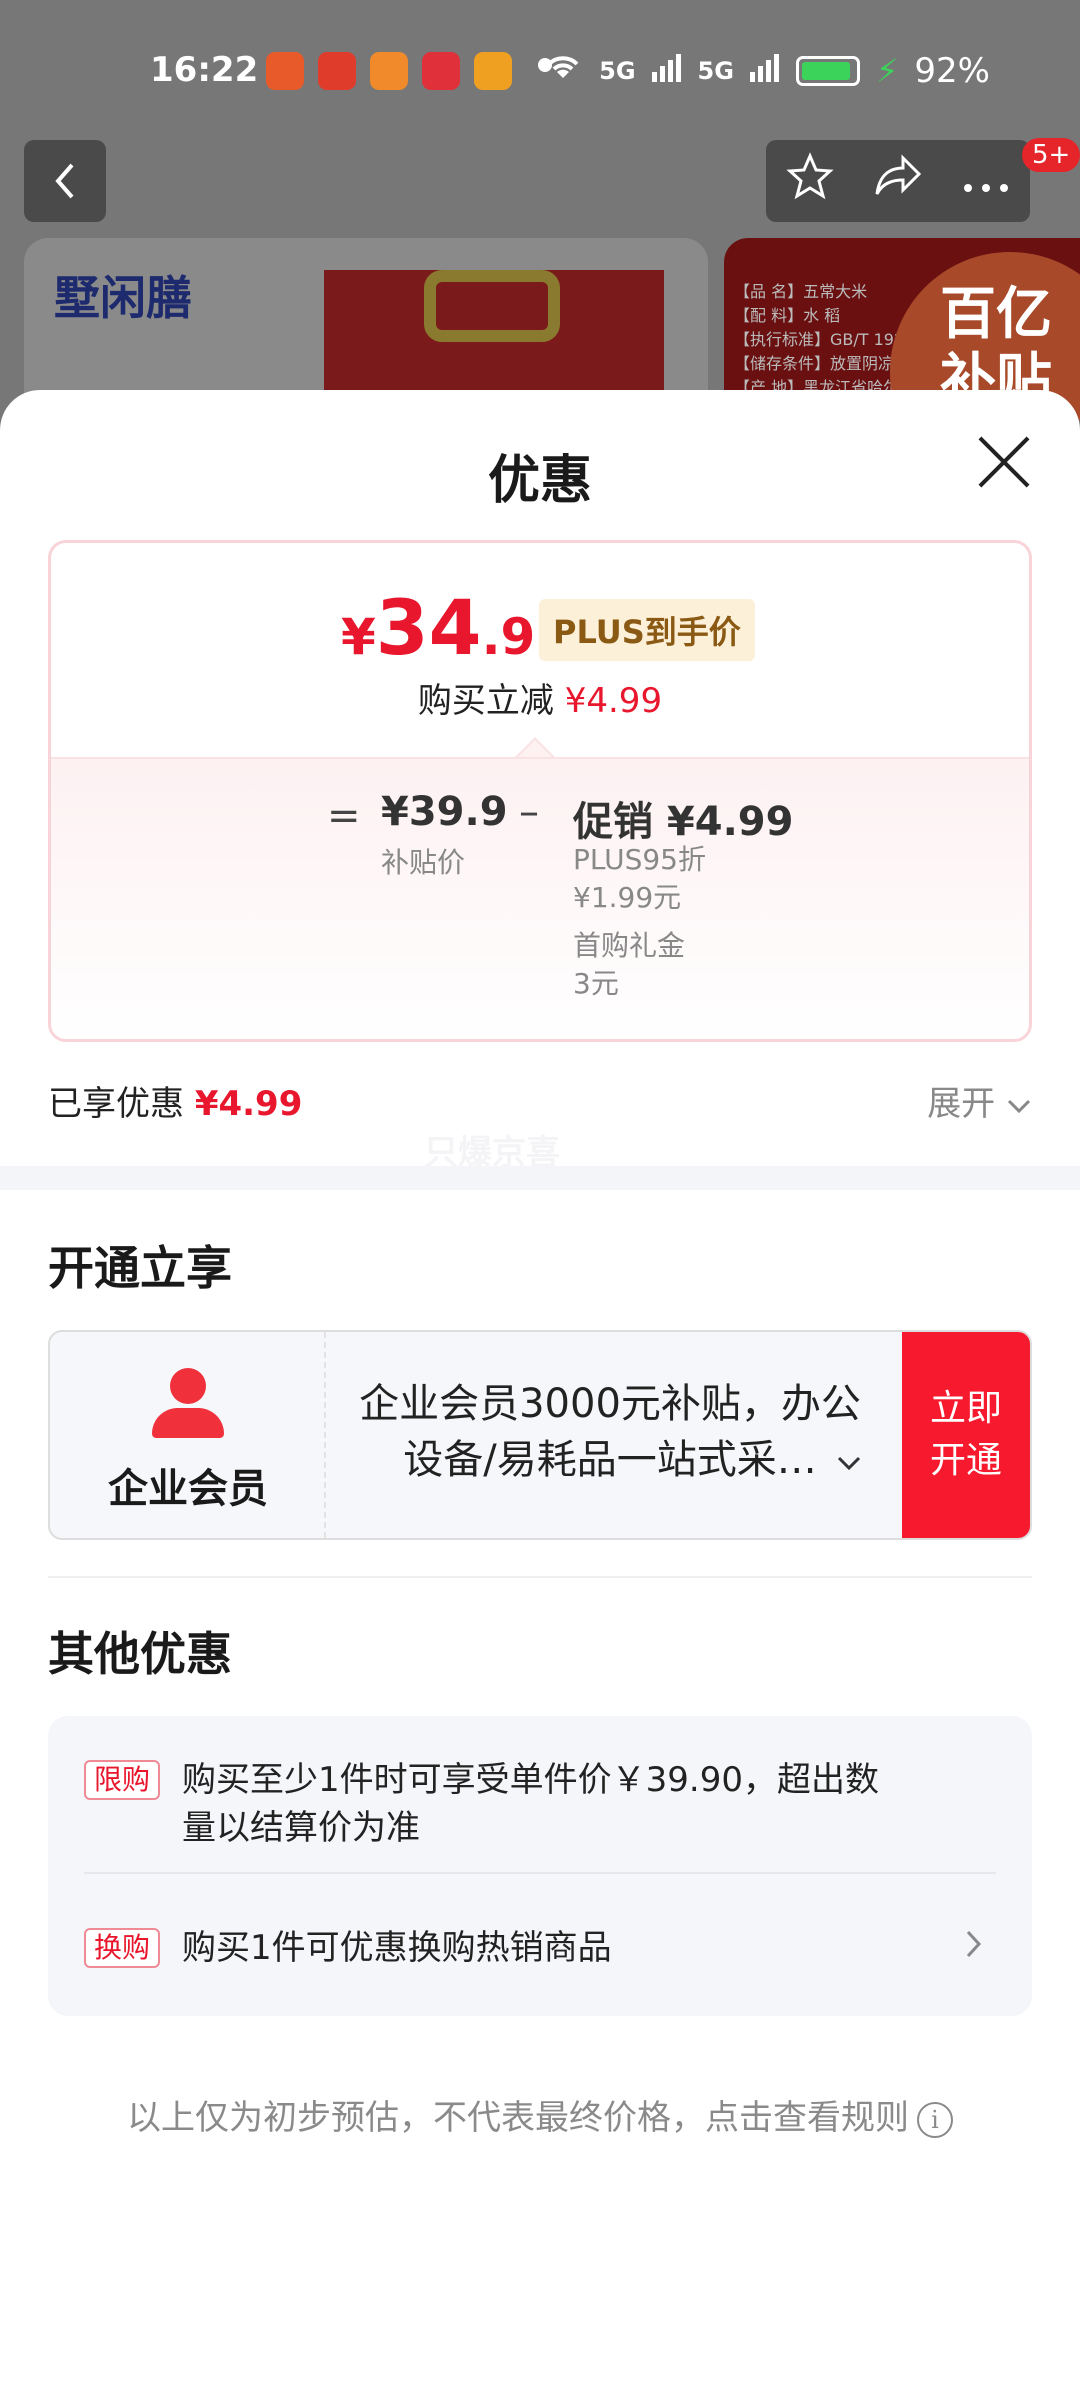 The width and height of the screenshot is (1080, 2400). I want to click on share-icon, so click(898, 174).